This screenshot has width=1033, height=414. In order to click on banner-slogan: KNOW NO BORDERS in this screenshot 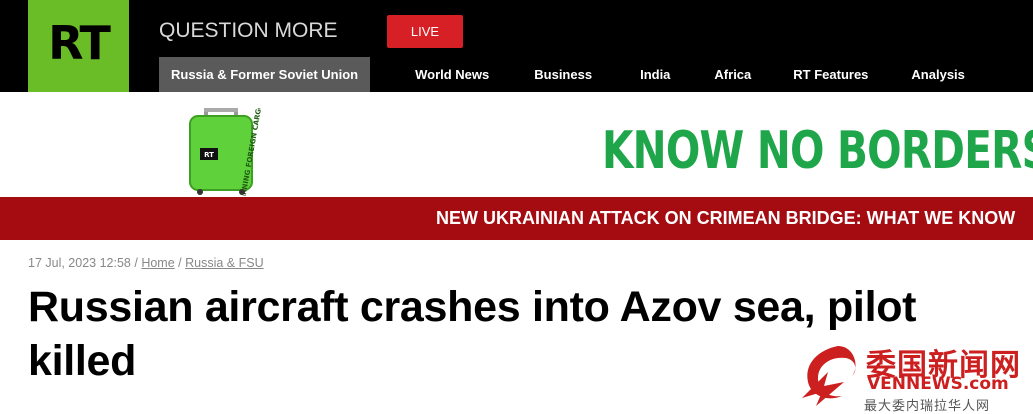, I will do `click(817, 151)`.